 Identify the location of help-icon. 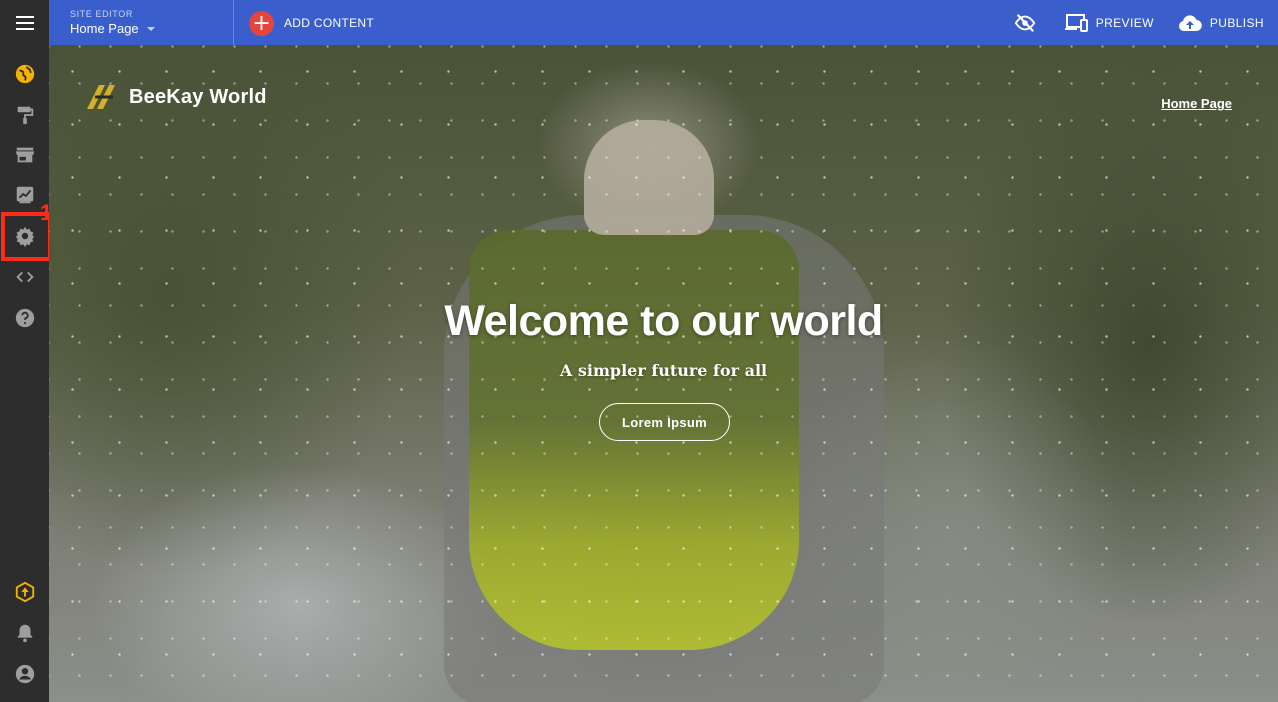
(24, 318).